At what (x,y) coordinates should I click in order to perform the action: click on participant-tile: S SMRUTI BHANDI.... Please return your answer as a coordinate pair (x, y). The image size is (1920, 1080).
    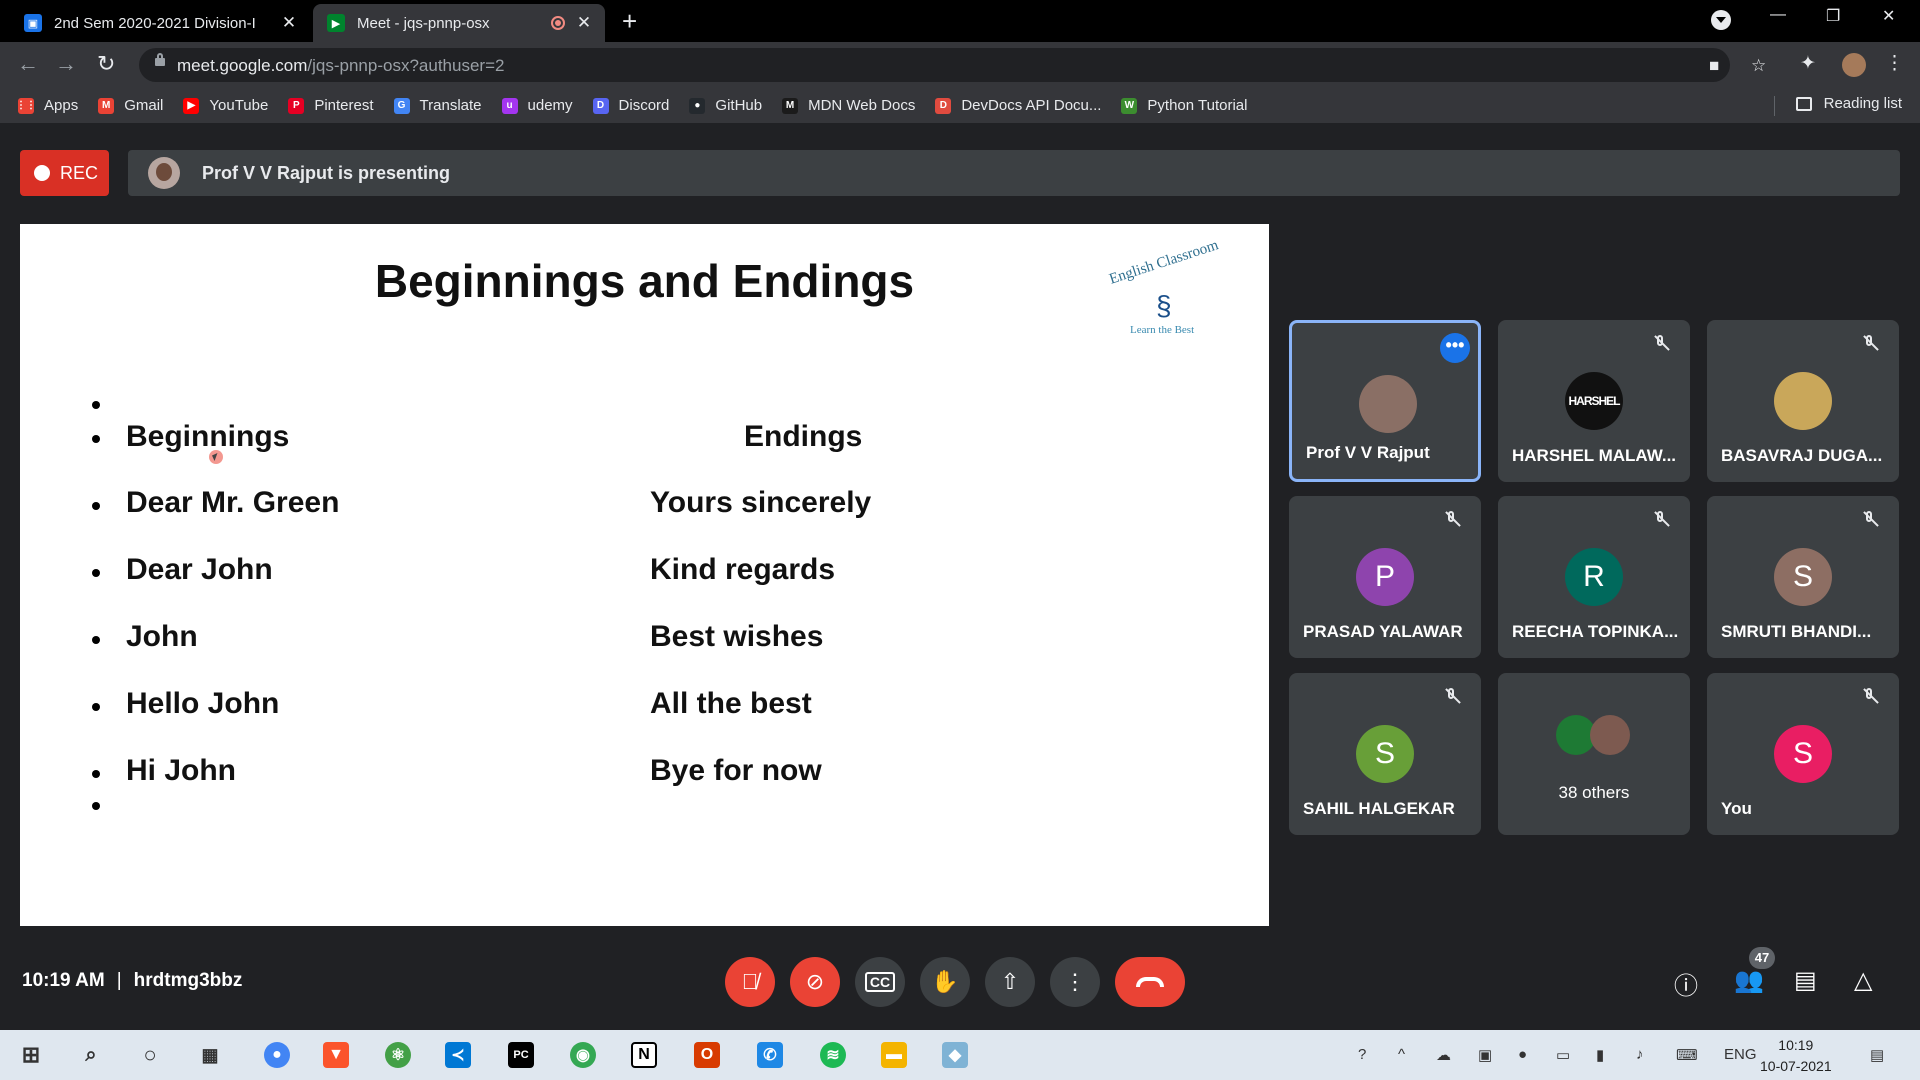
    Looking at the image, I should click on (1803, 577).